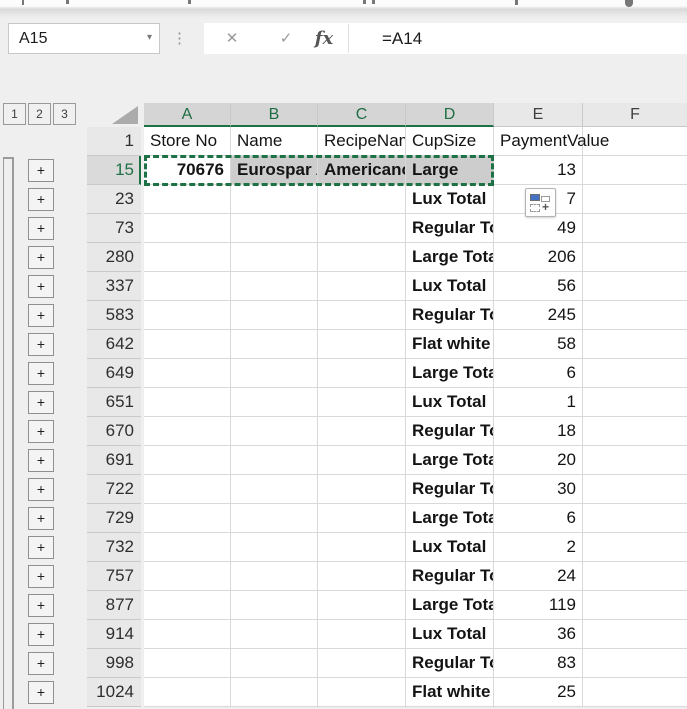  I want to click on cell-C914, so click(362, 634).